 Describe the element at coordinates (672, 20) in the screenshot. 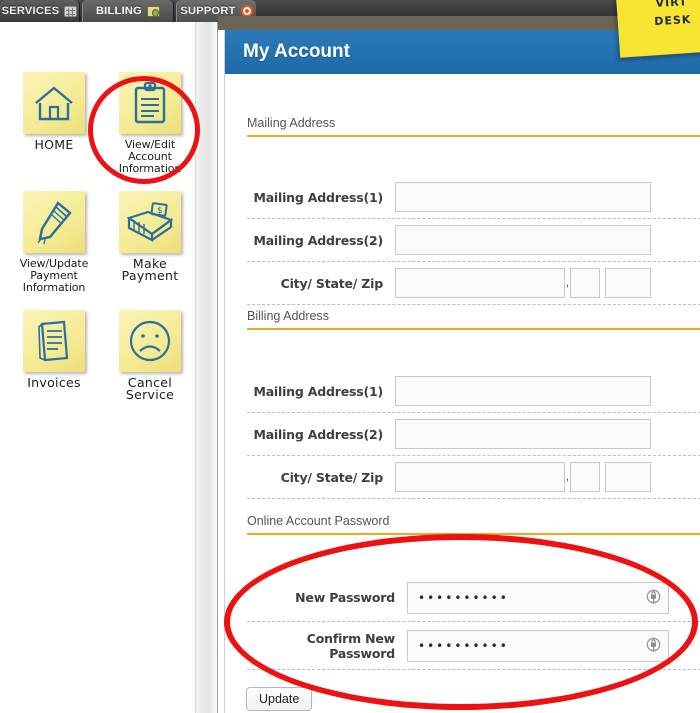

I see `sticky-note-line-2: DESK` at that location.